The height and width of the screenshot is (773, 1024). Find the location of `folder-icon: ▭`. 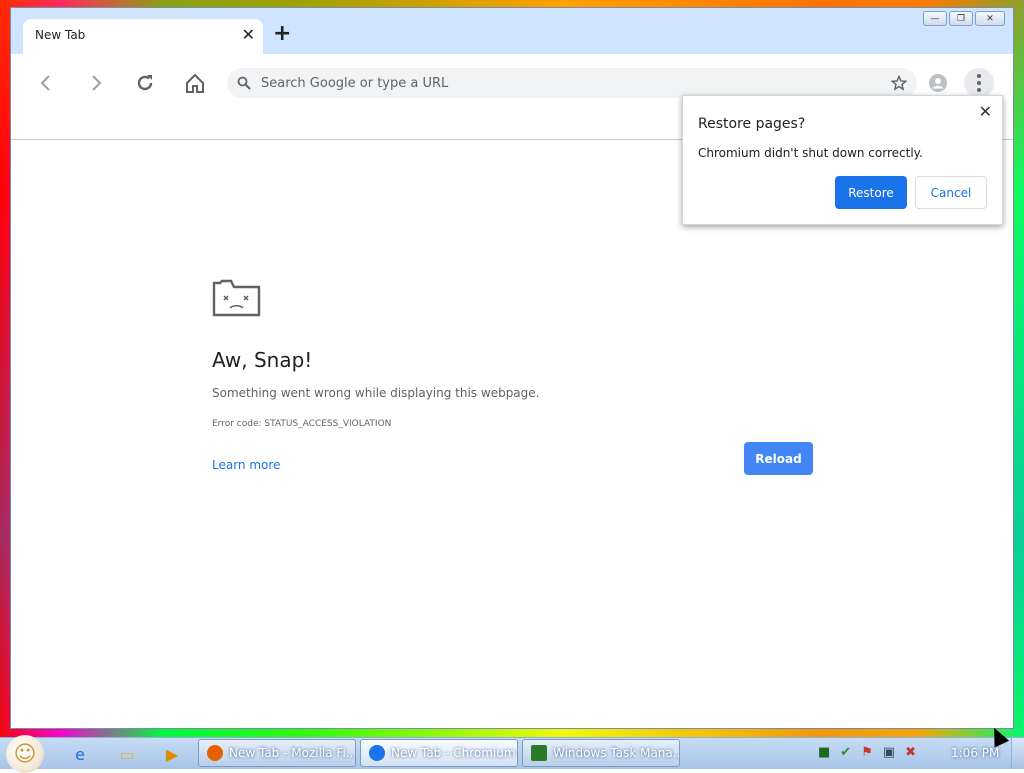

folder-icon: ▭ is located at coordinates (127, 754).